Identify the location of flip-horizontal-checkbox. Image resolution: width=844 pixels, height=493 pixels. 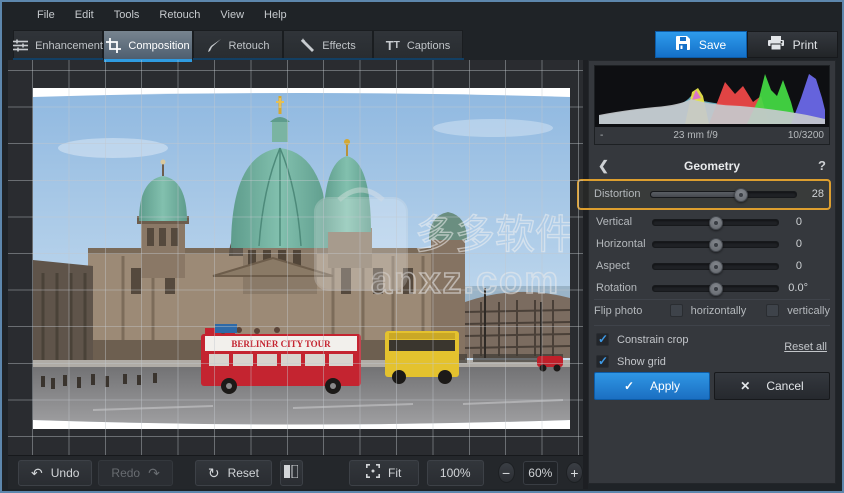
(676, 310).